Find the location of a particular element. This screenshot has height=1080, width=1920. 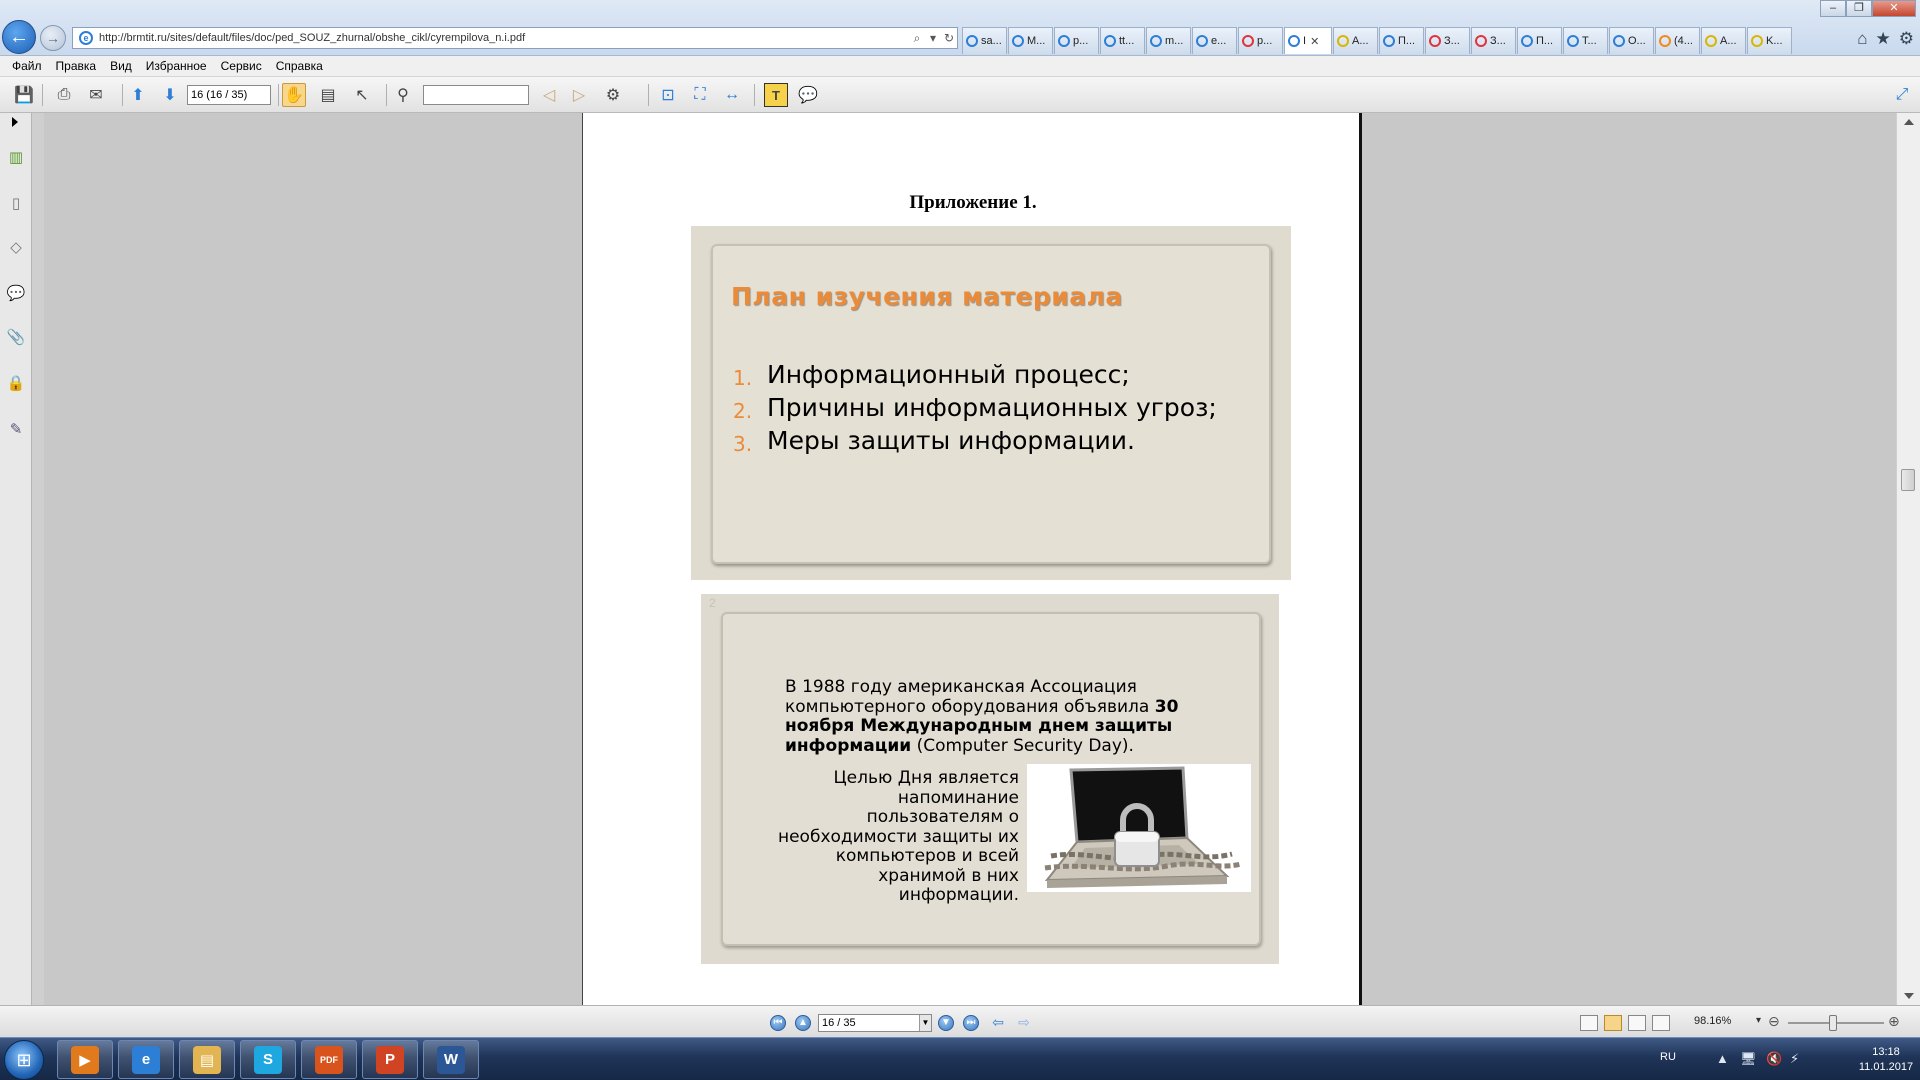

menu-view: Вид is located at coordinates (121, 66).